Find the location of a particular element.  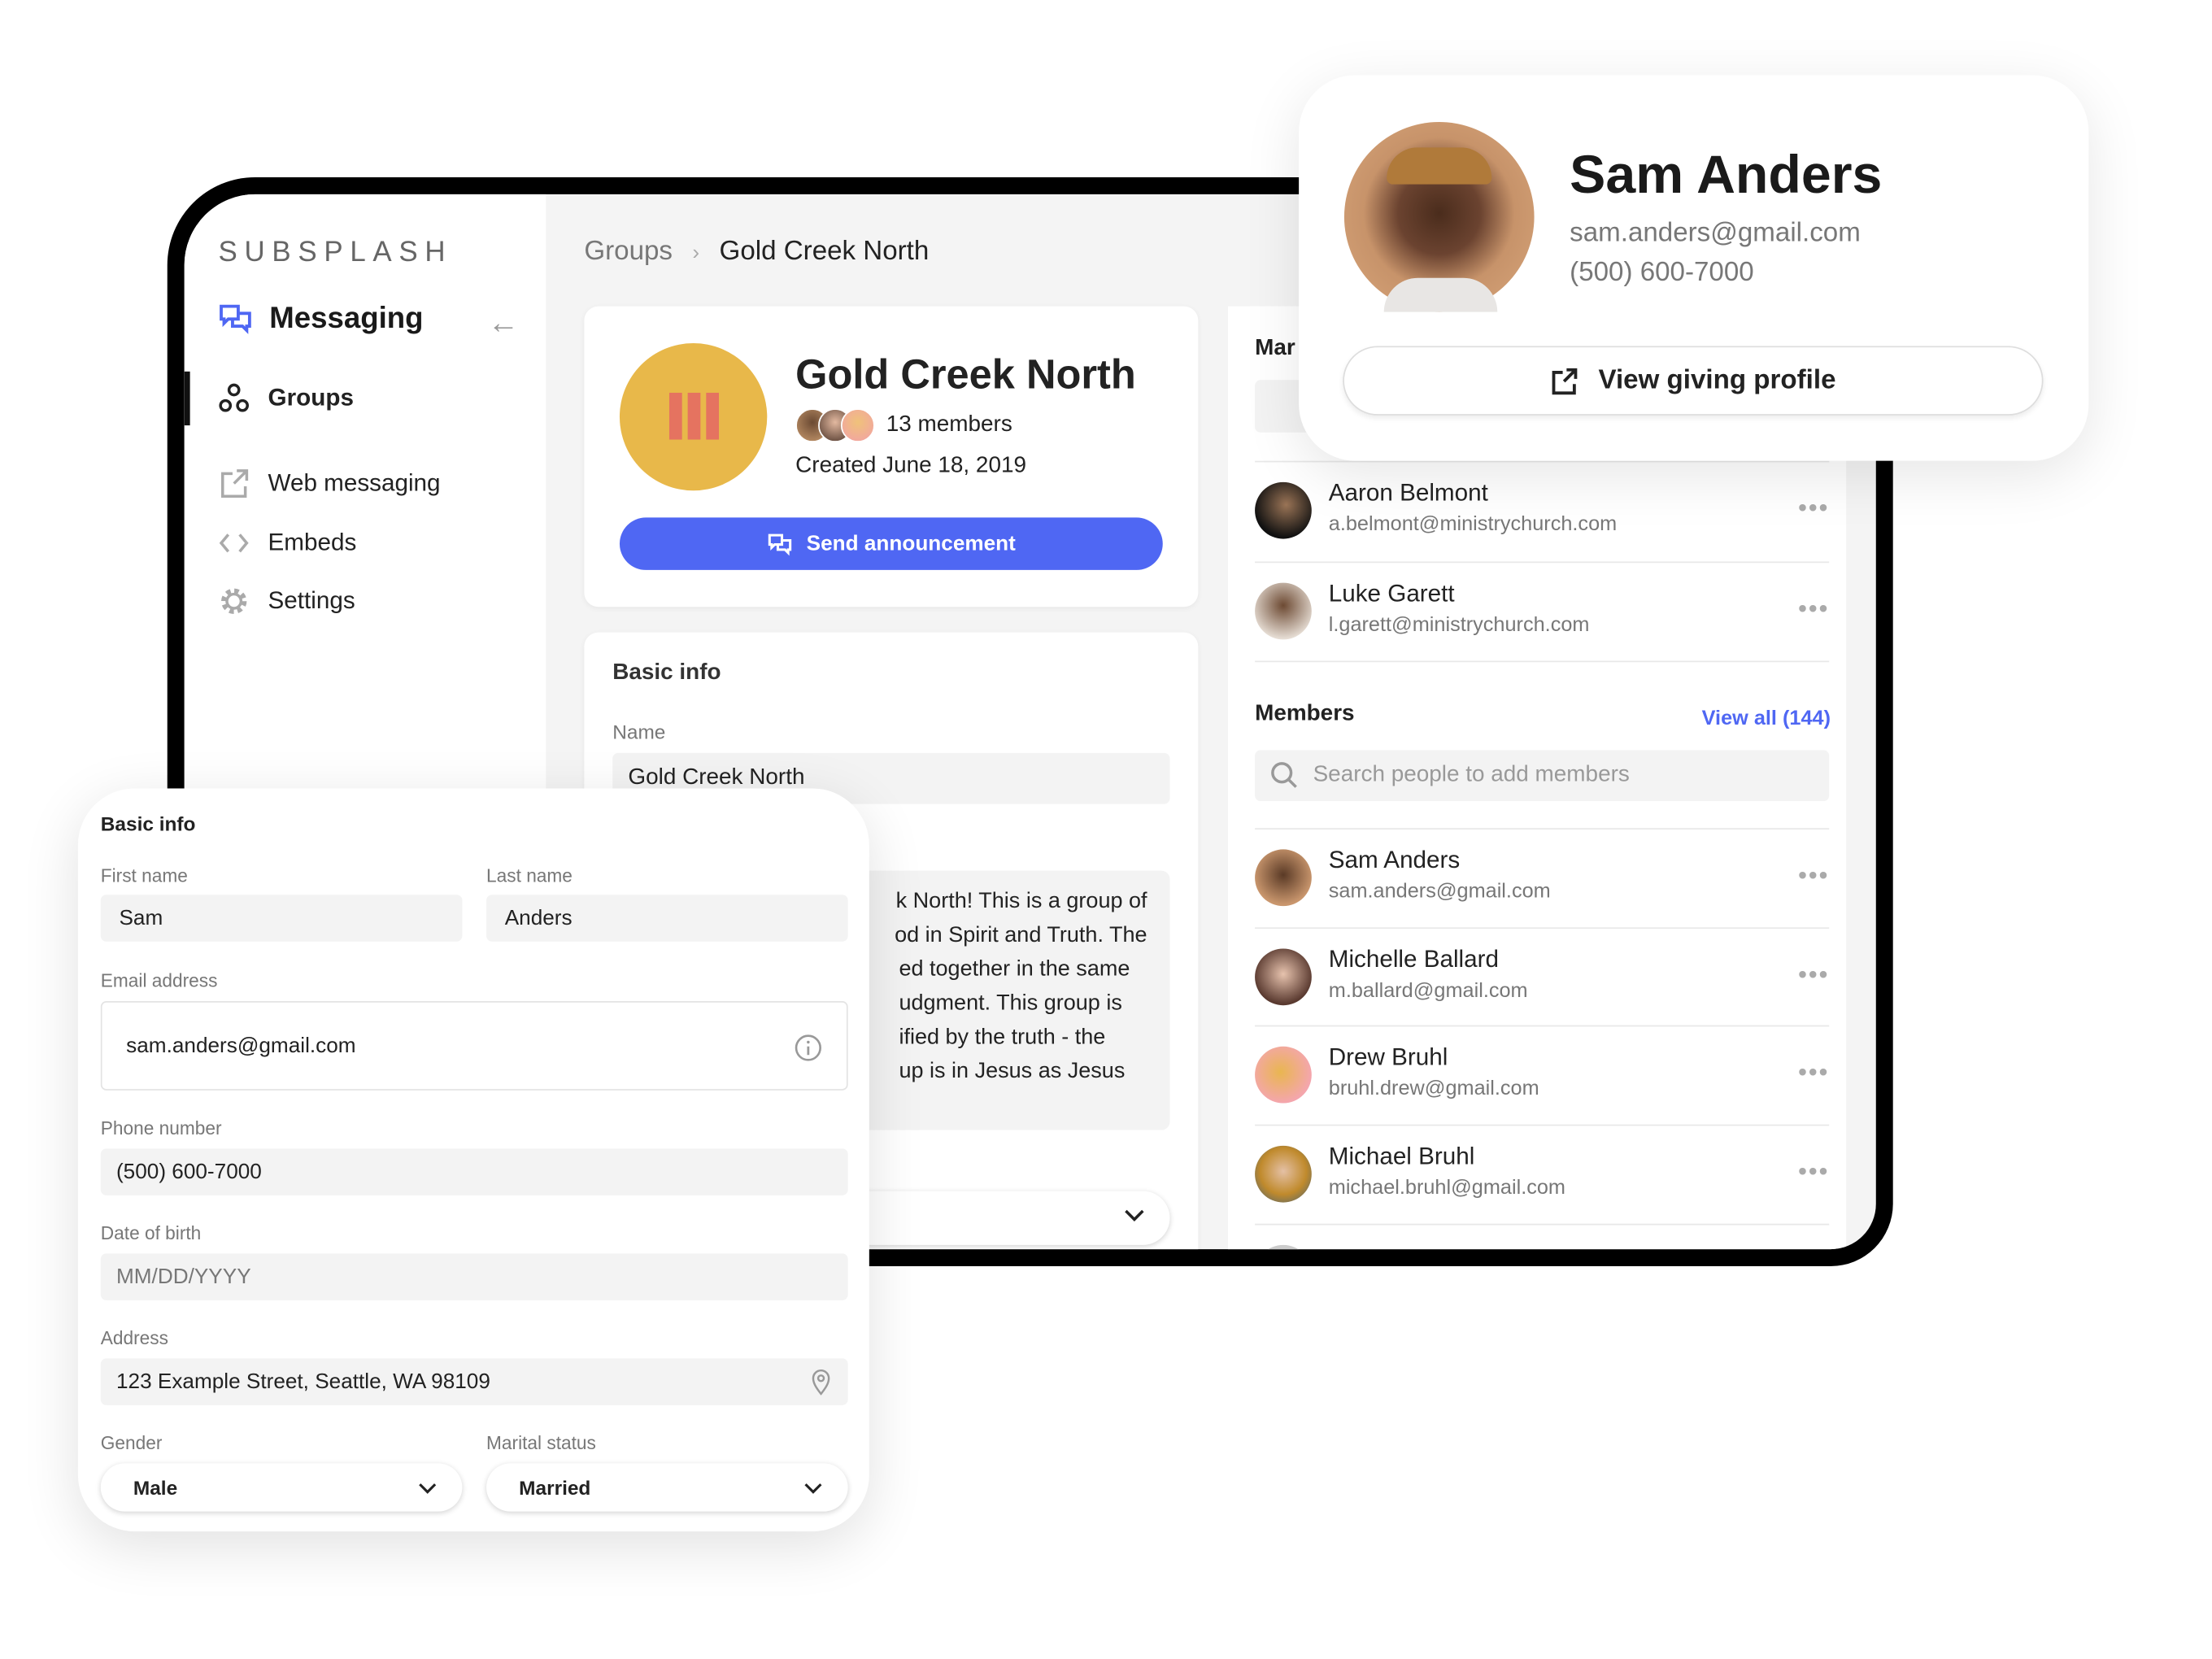

input-value: Sam is located at coordinates (141, 918).